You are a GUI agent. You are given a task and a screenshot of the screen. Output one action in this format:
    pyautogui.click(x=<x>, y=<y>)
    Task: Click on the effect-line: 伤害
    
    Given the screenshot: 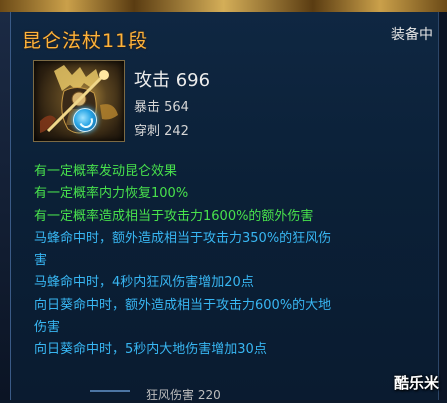 What is the action you would take?
    pyautogui.click(x=47, y=328)
    